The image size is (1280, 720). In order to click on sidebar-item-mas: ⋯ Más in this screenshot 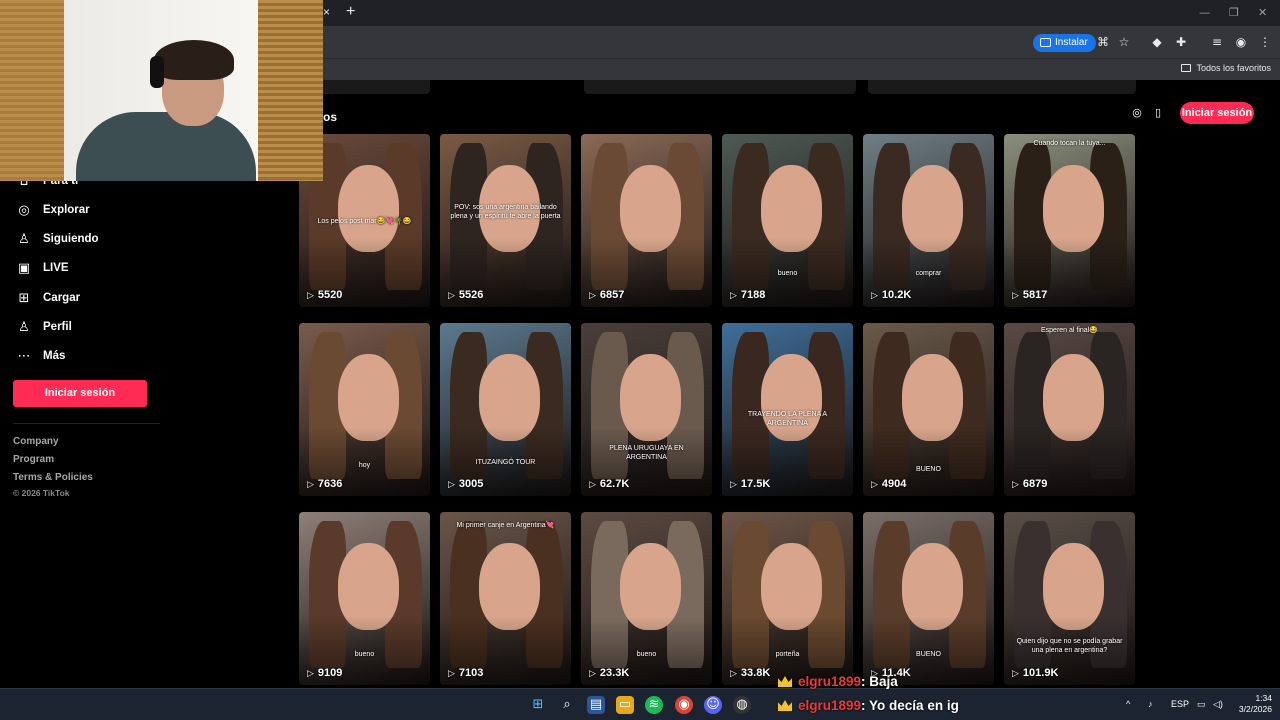, I will do `click(41, 356)`.